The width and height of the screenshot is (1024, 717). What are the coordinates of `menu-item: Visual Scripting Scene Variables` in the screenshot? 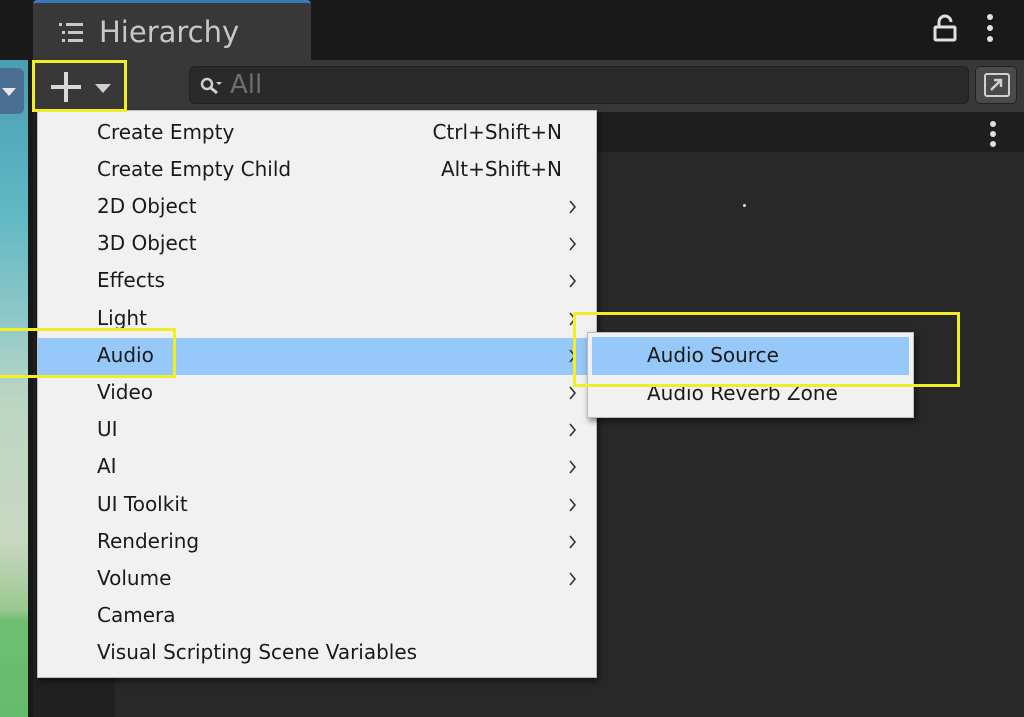 It's located at (317, 653).